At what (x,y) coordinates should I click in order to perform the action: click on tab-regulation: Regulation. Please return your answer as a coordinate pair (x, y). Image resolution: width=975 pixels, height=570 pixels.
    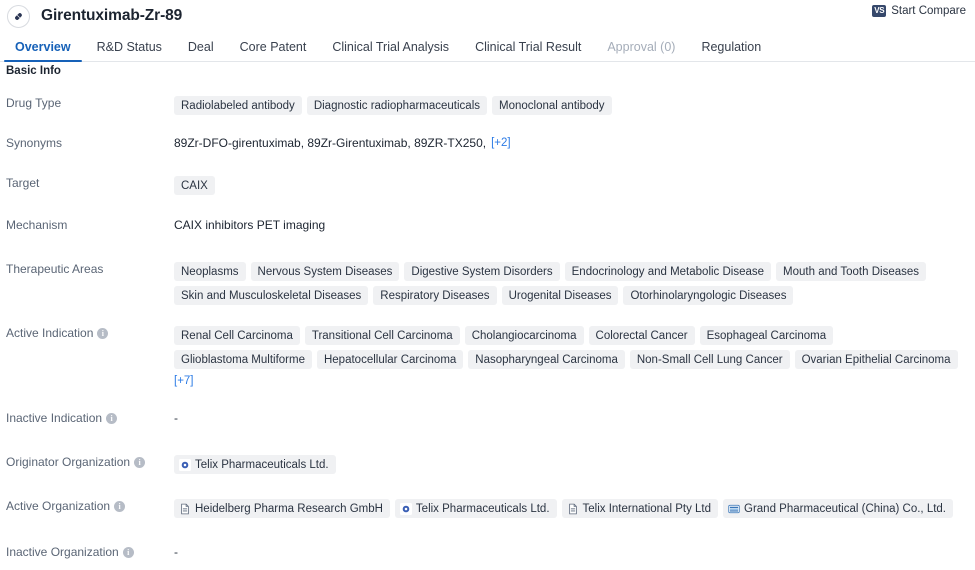
    Looking at the image, I should click on (731, 50).